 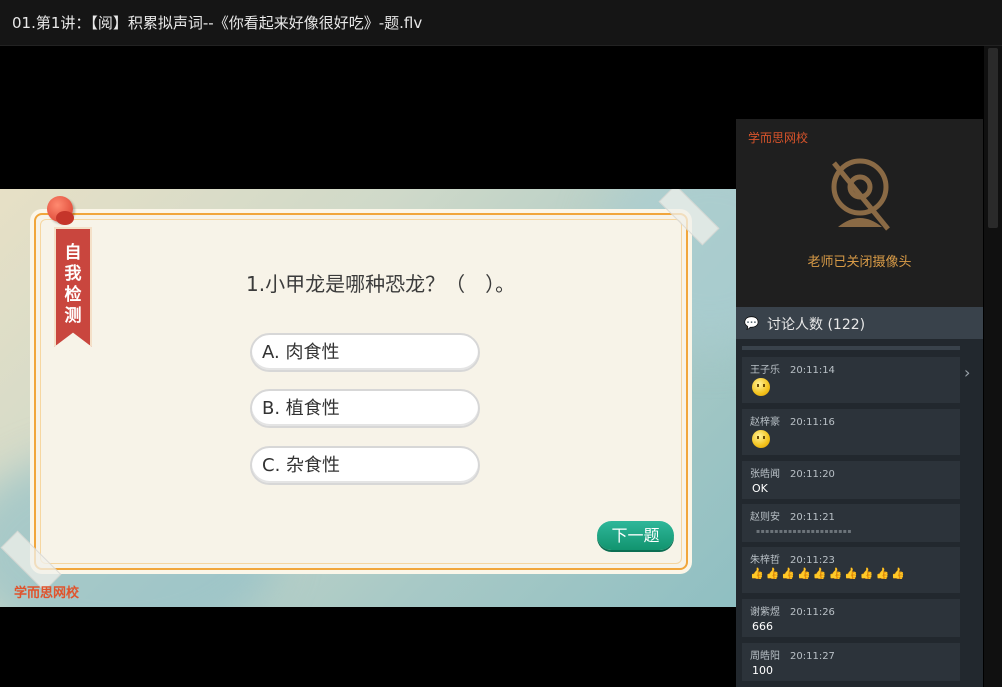 I want to click on chat-message: 王子乐 20:11:14, so click(x=851, y=380).